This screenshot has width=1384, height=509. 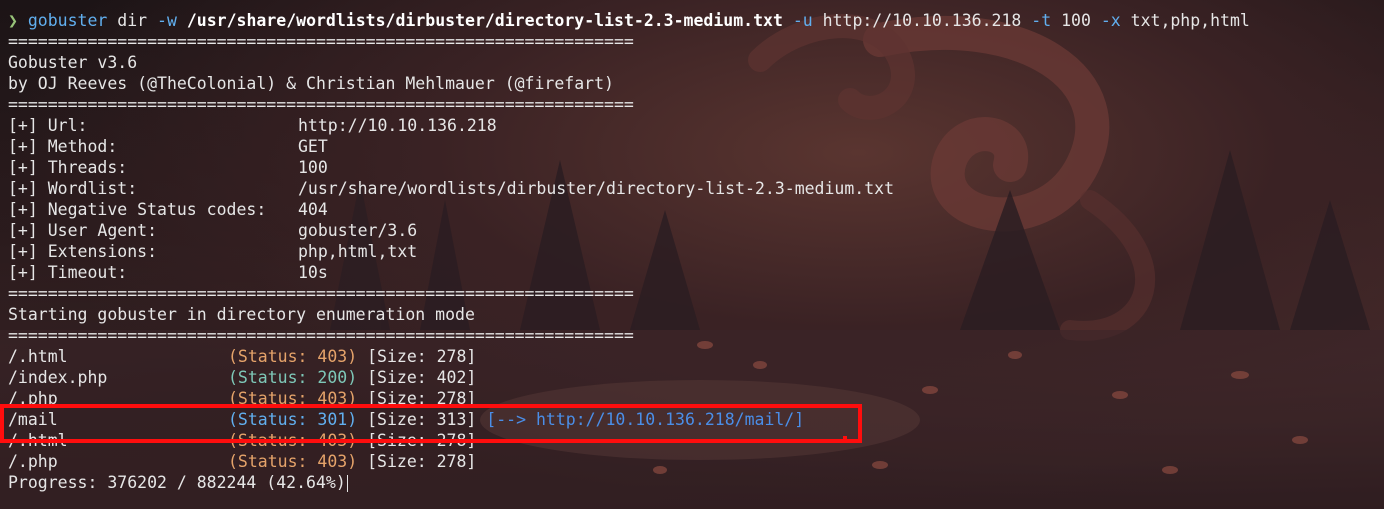 I want to click on command-program: gobuster, so click(x=67, y=20).